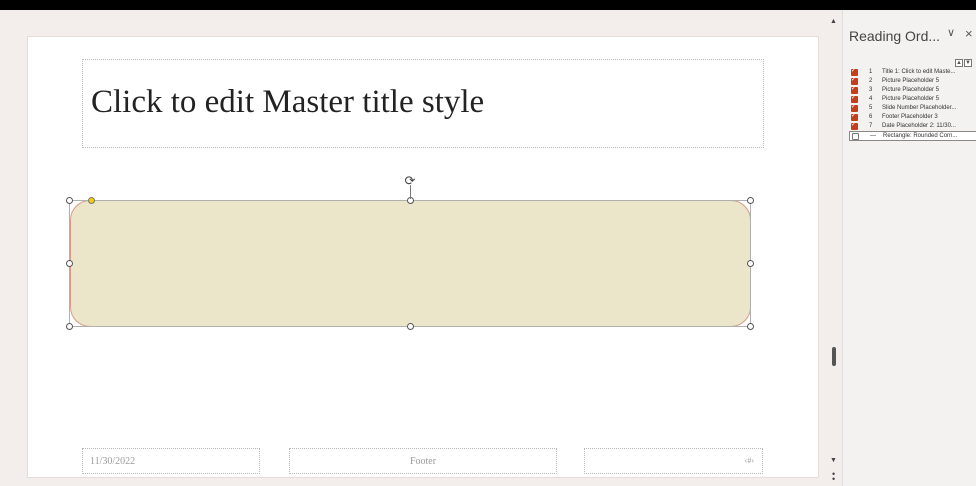  Describe the element at coordinates (69, 200) in the screenshot. I see `resize-handle-top-left` at that location.